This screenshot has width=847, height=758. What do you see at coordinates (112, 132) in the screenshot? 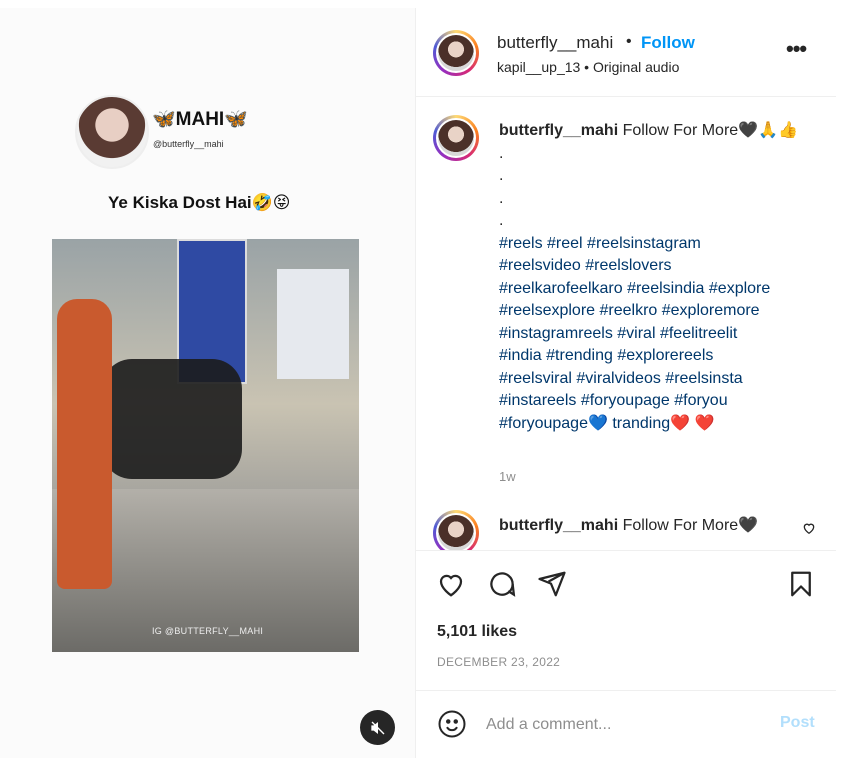
I see `reel-creator-avatar` at bounding box center [112, 132].